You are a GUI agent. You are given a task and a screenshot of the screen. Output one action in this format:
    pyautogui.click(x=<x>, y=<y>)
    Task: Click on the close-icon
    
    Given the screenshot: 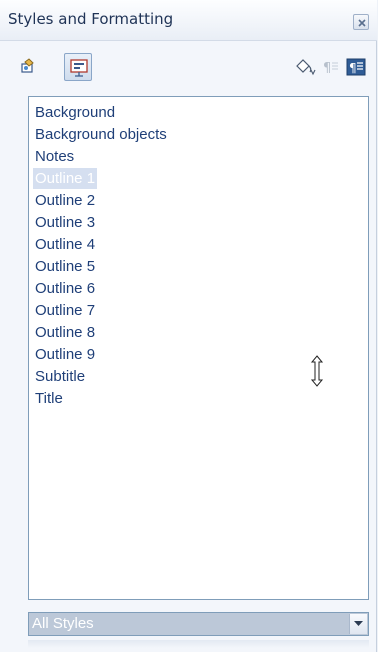 What is the action you would take?
    pyautogui.click(x=362, y=23)
    